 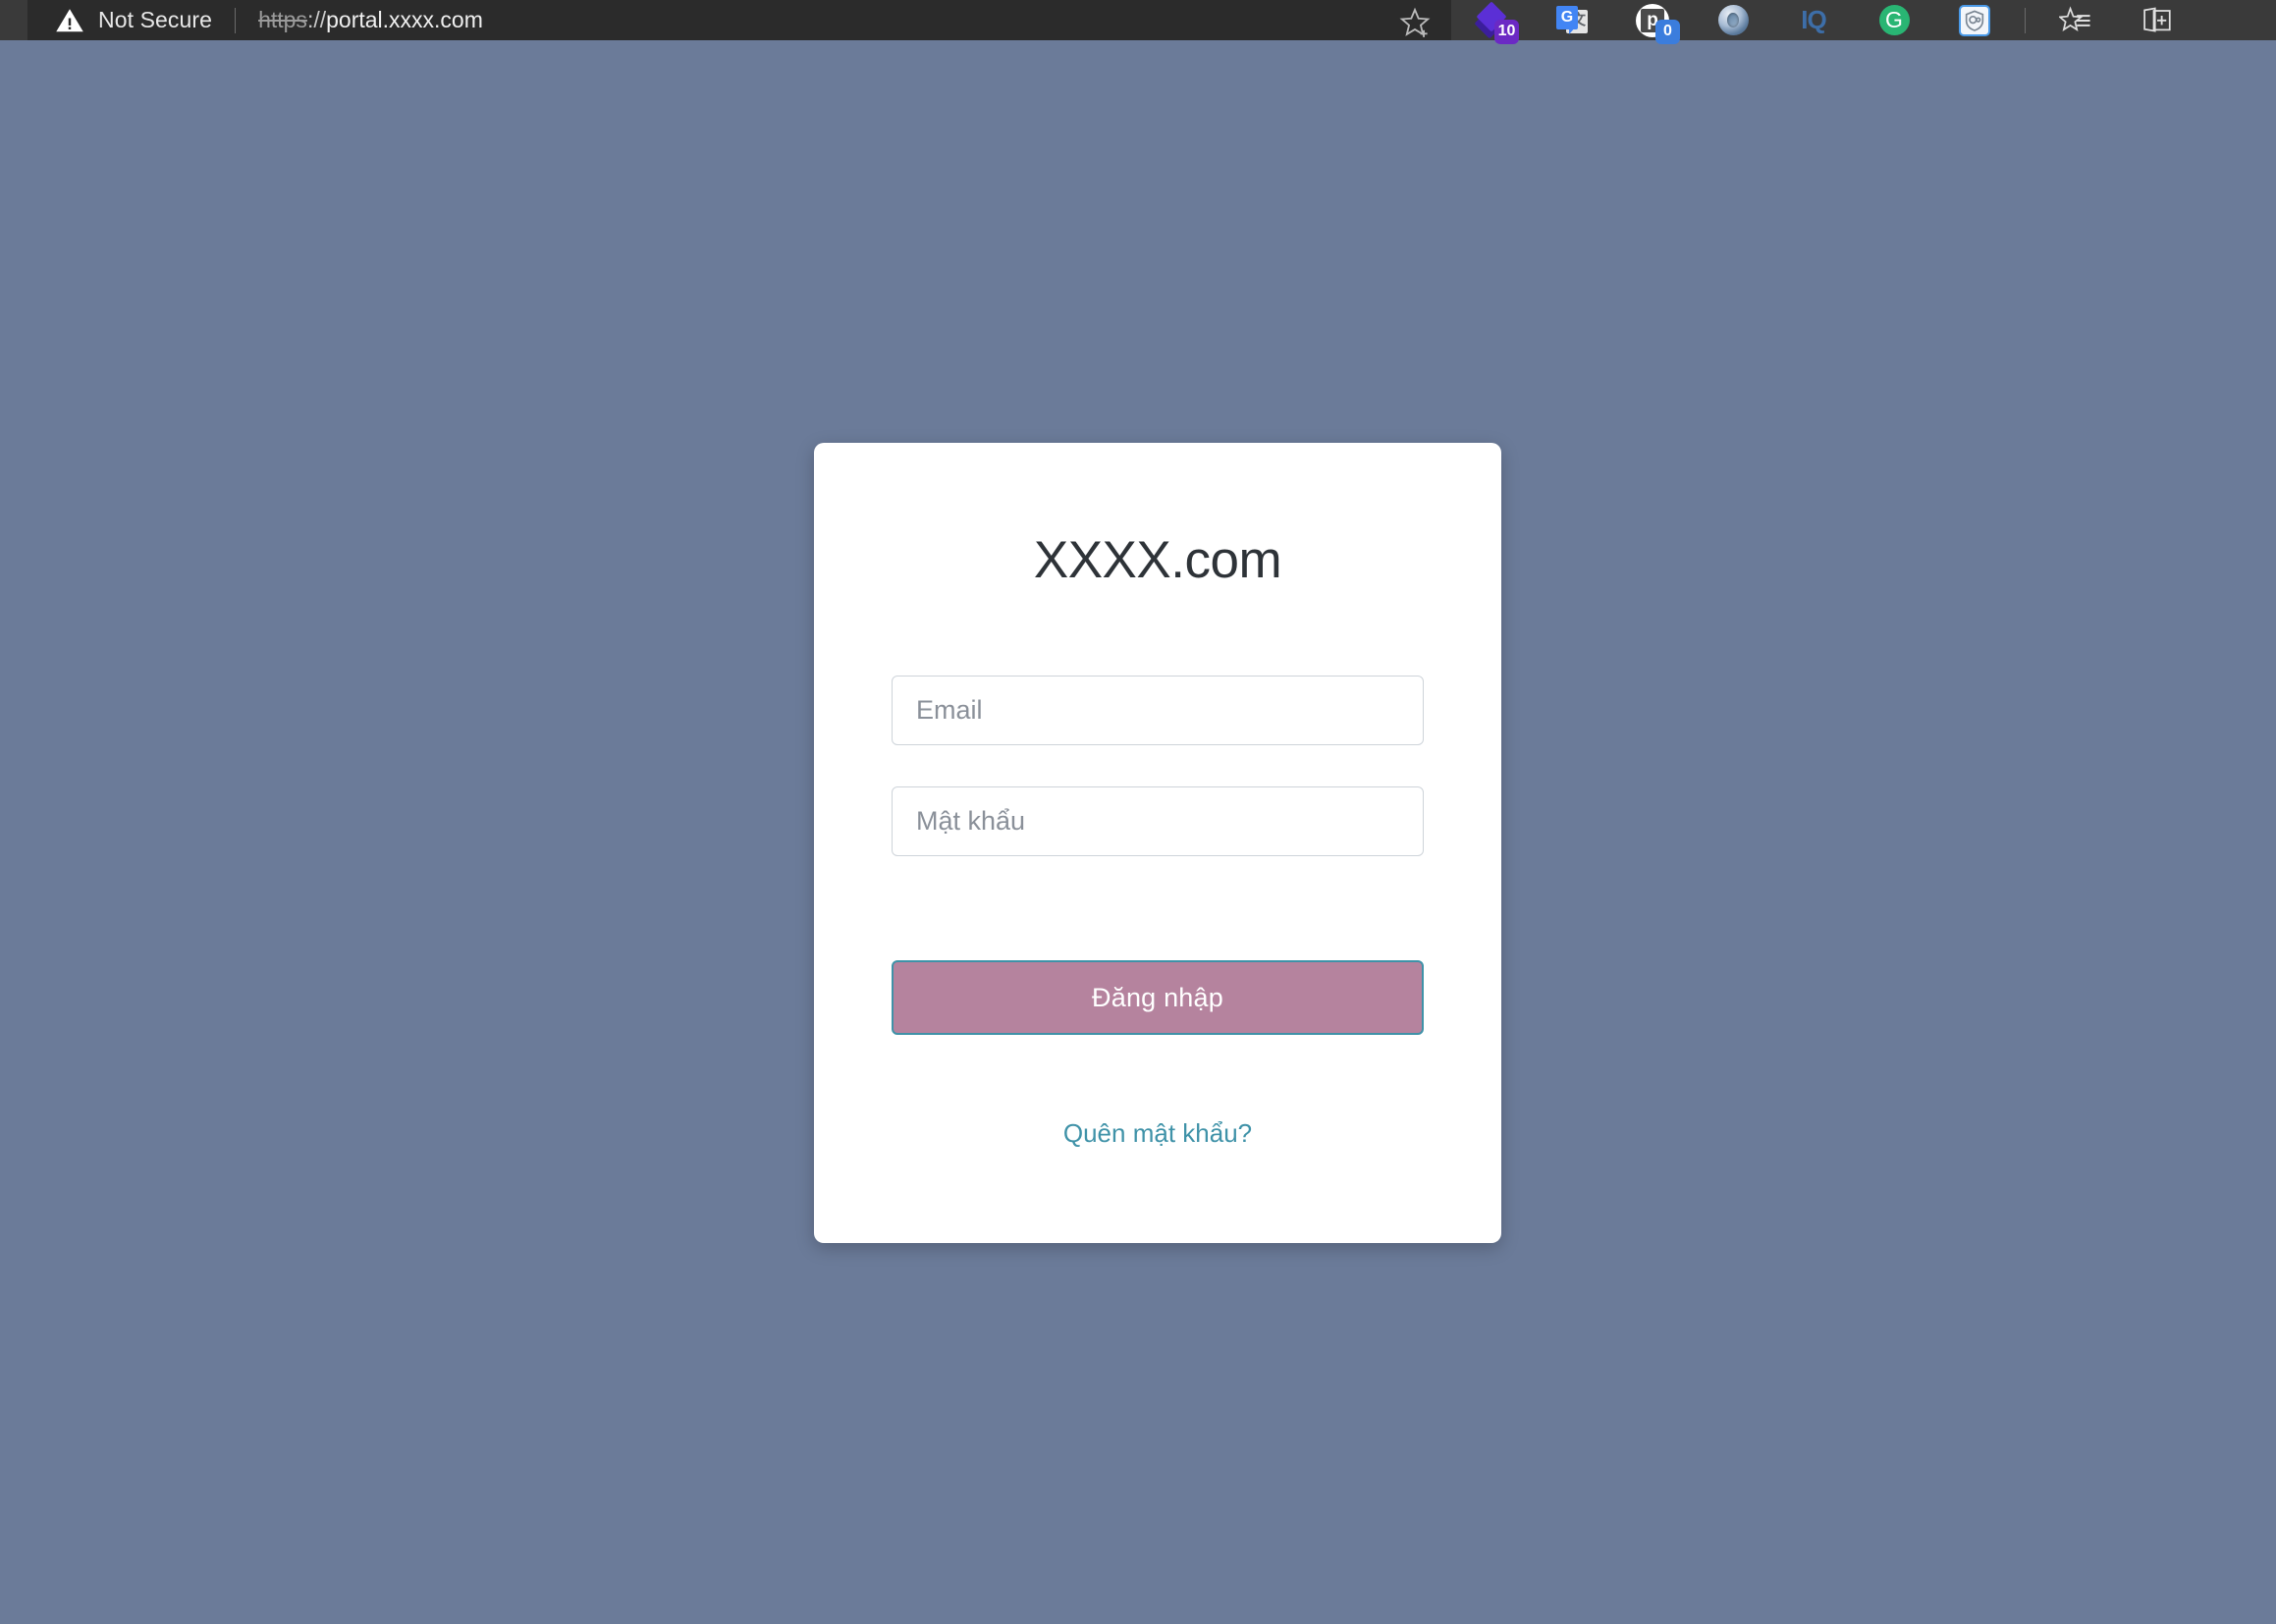 What do you see at coordinates (2025, 20) in the screenshot?
I see `toolbar-divider` at bounding box center [2025, 20].